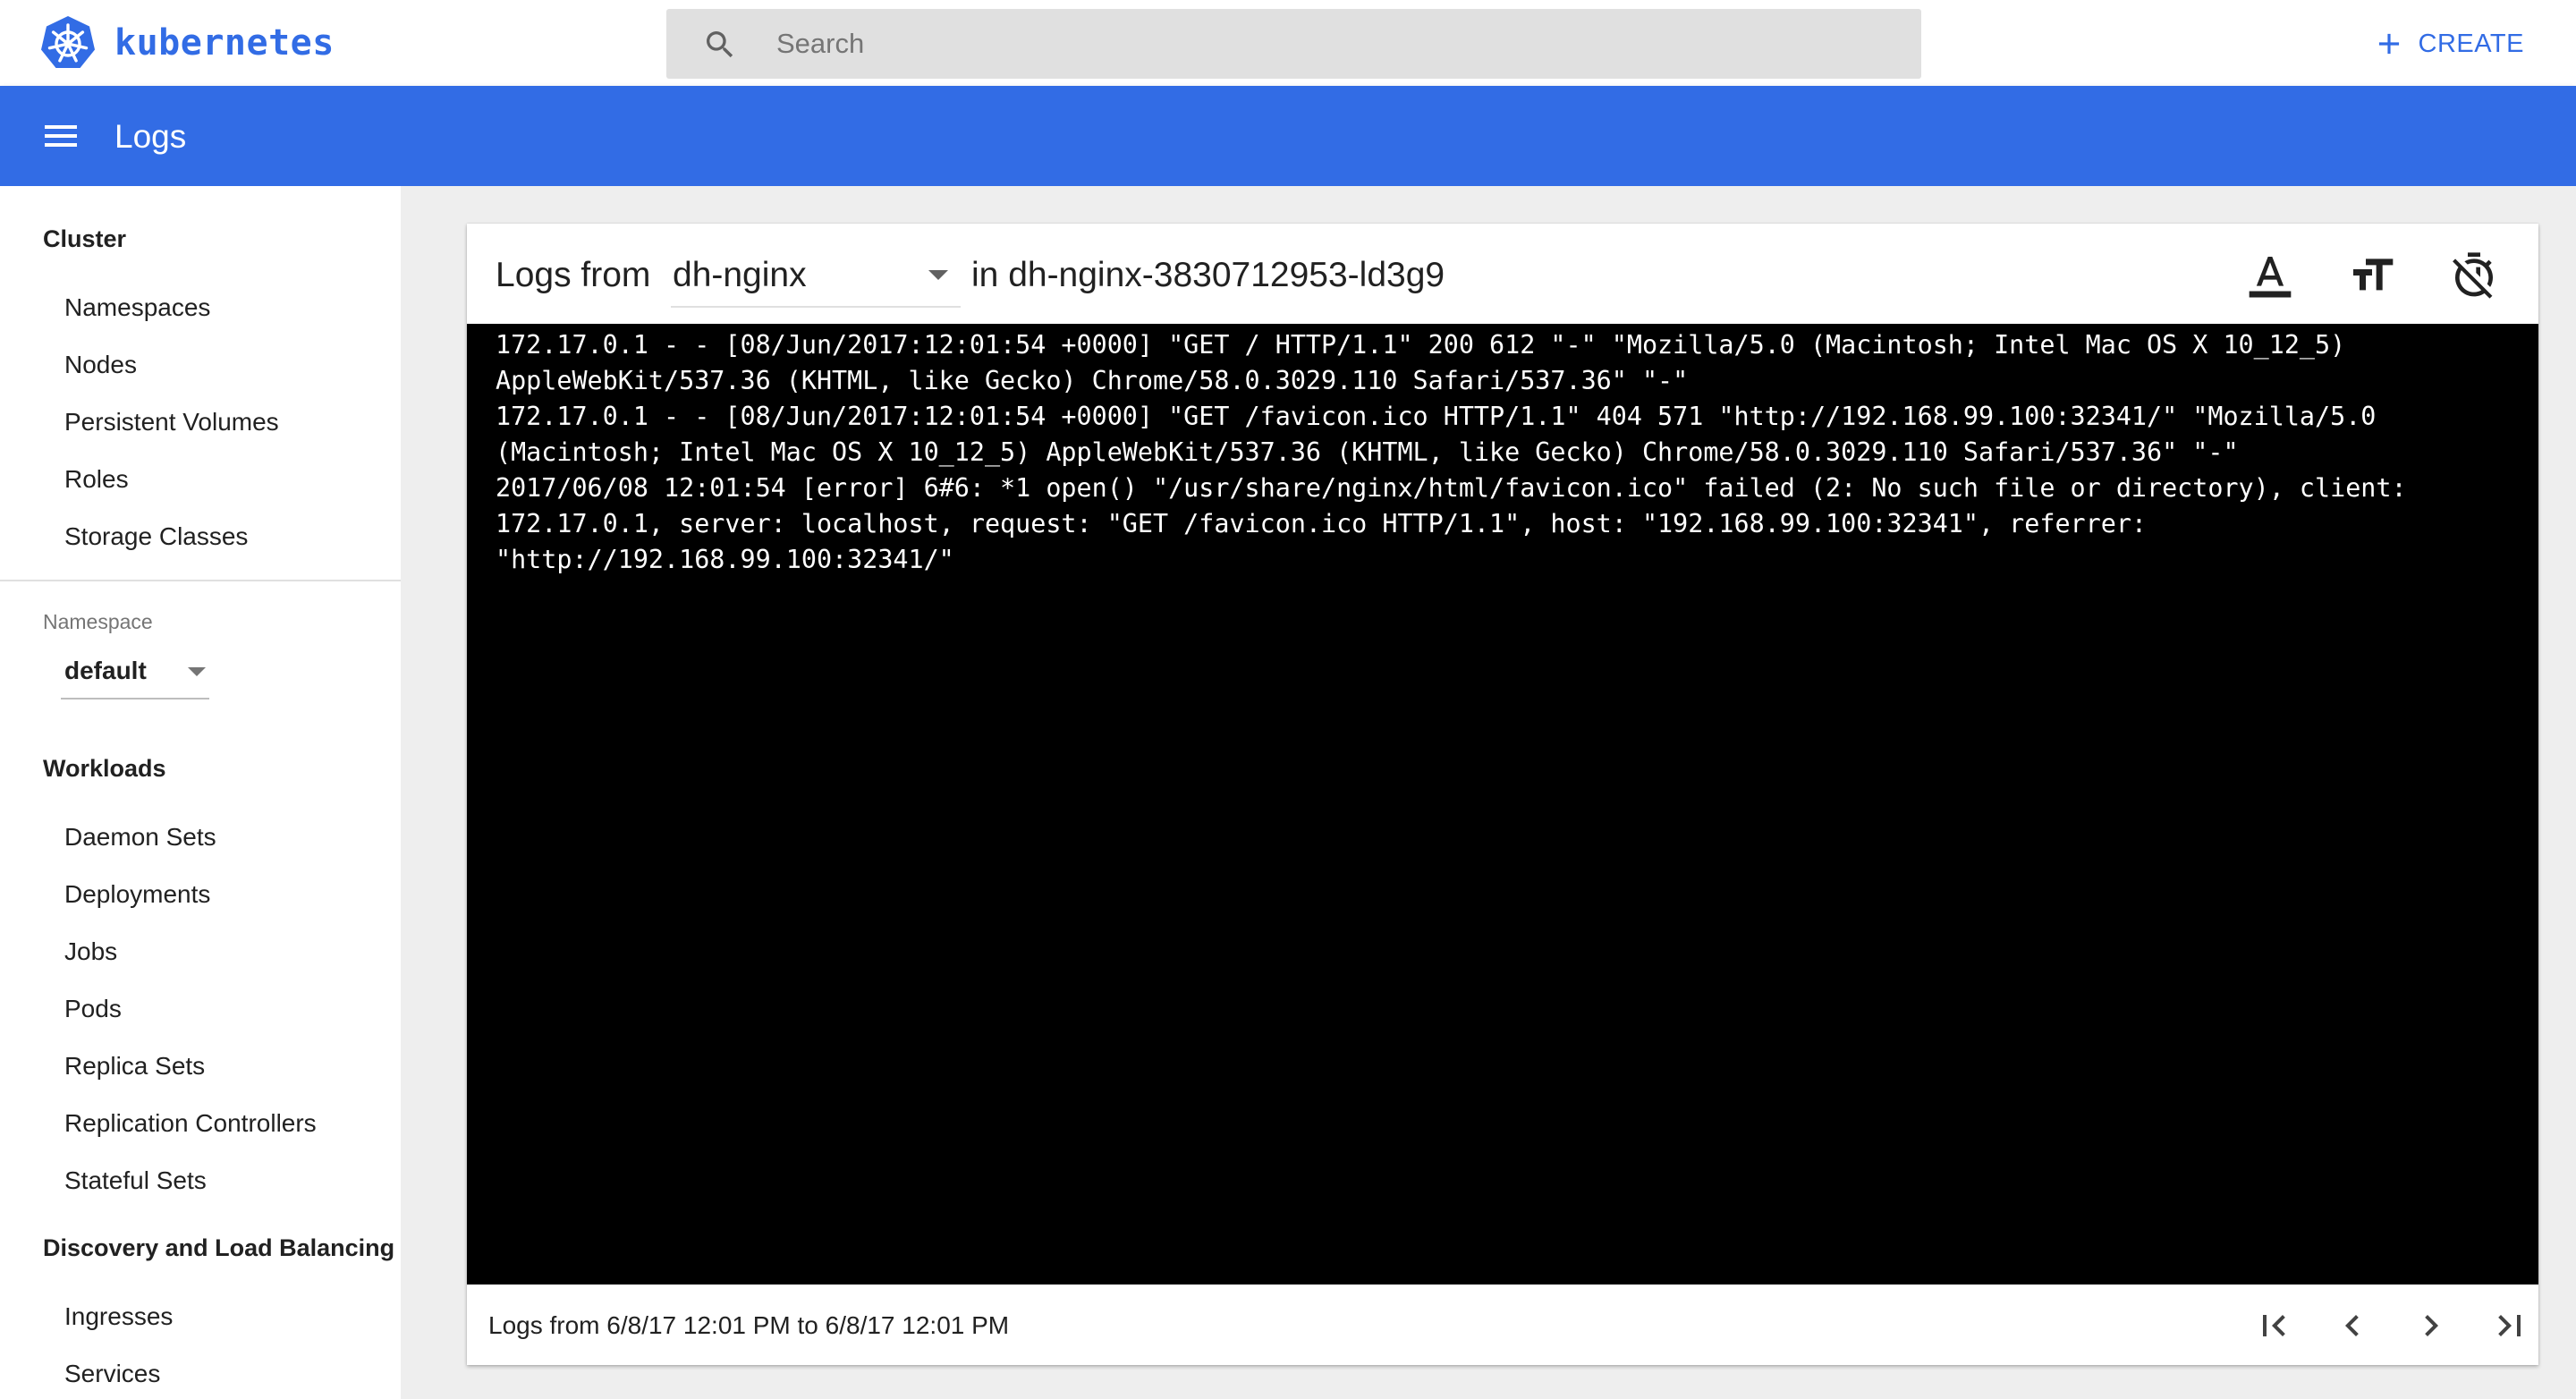 The width and height of the screenshot is (2576, 1399). I want to click on sidebar-section-workloads: Workloads, so click(104, 769).